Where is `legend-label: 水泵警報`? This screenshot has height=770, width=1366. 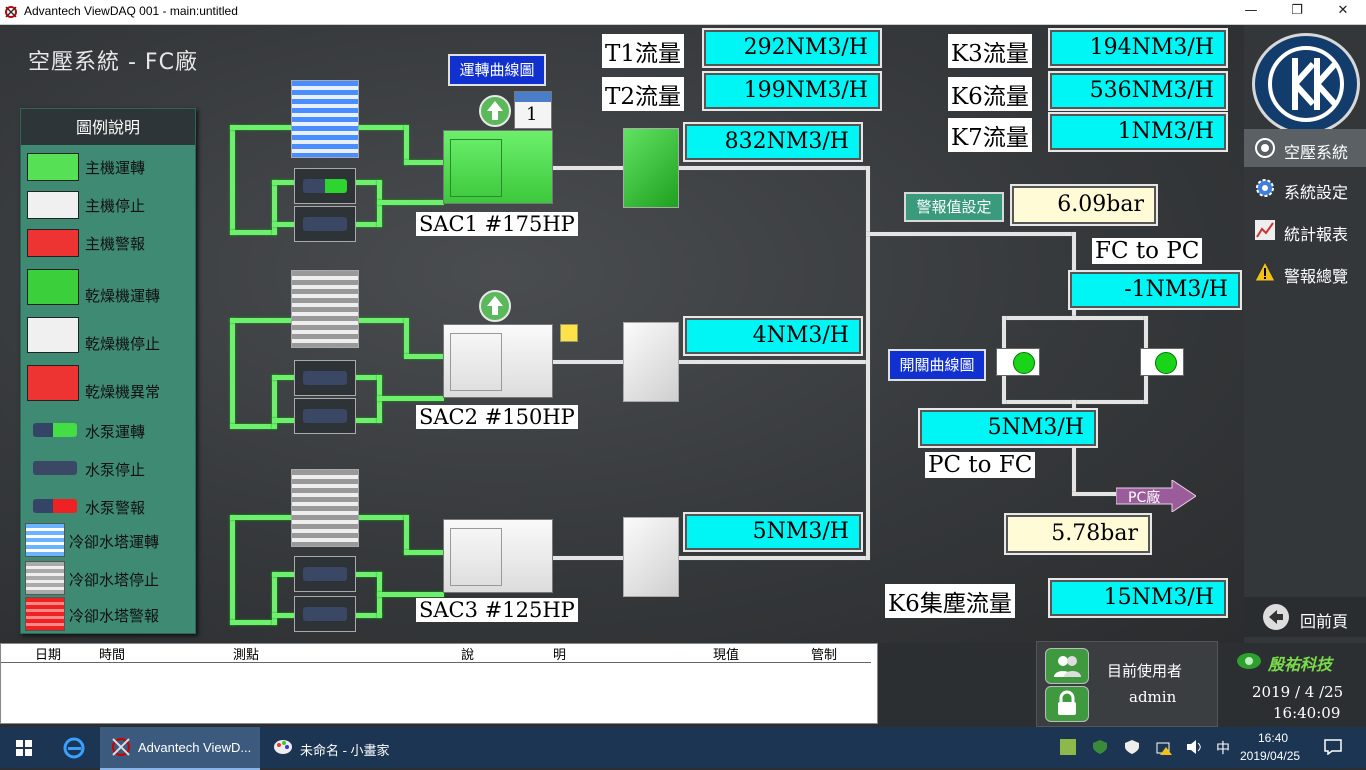
legend-label: 水泵警報 is located at coordinates (115, 508).